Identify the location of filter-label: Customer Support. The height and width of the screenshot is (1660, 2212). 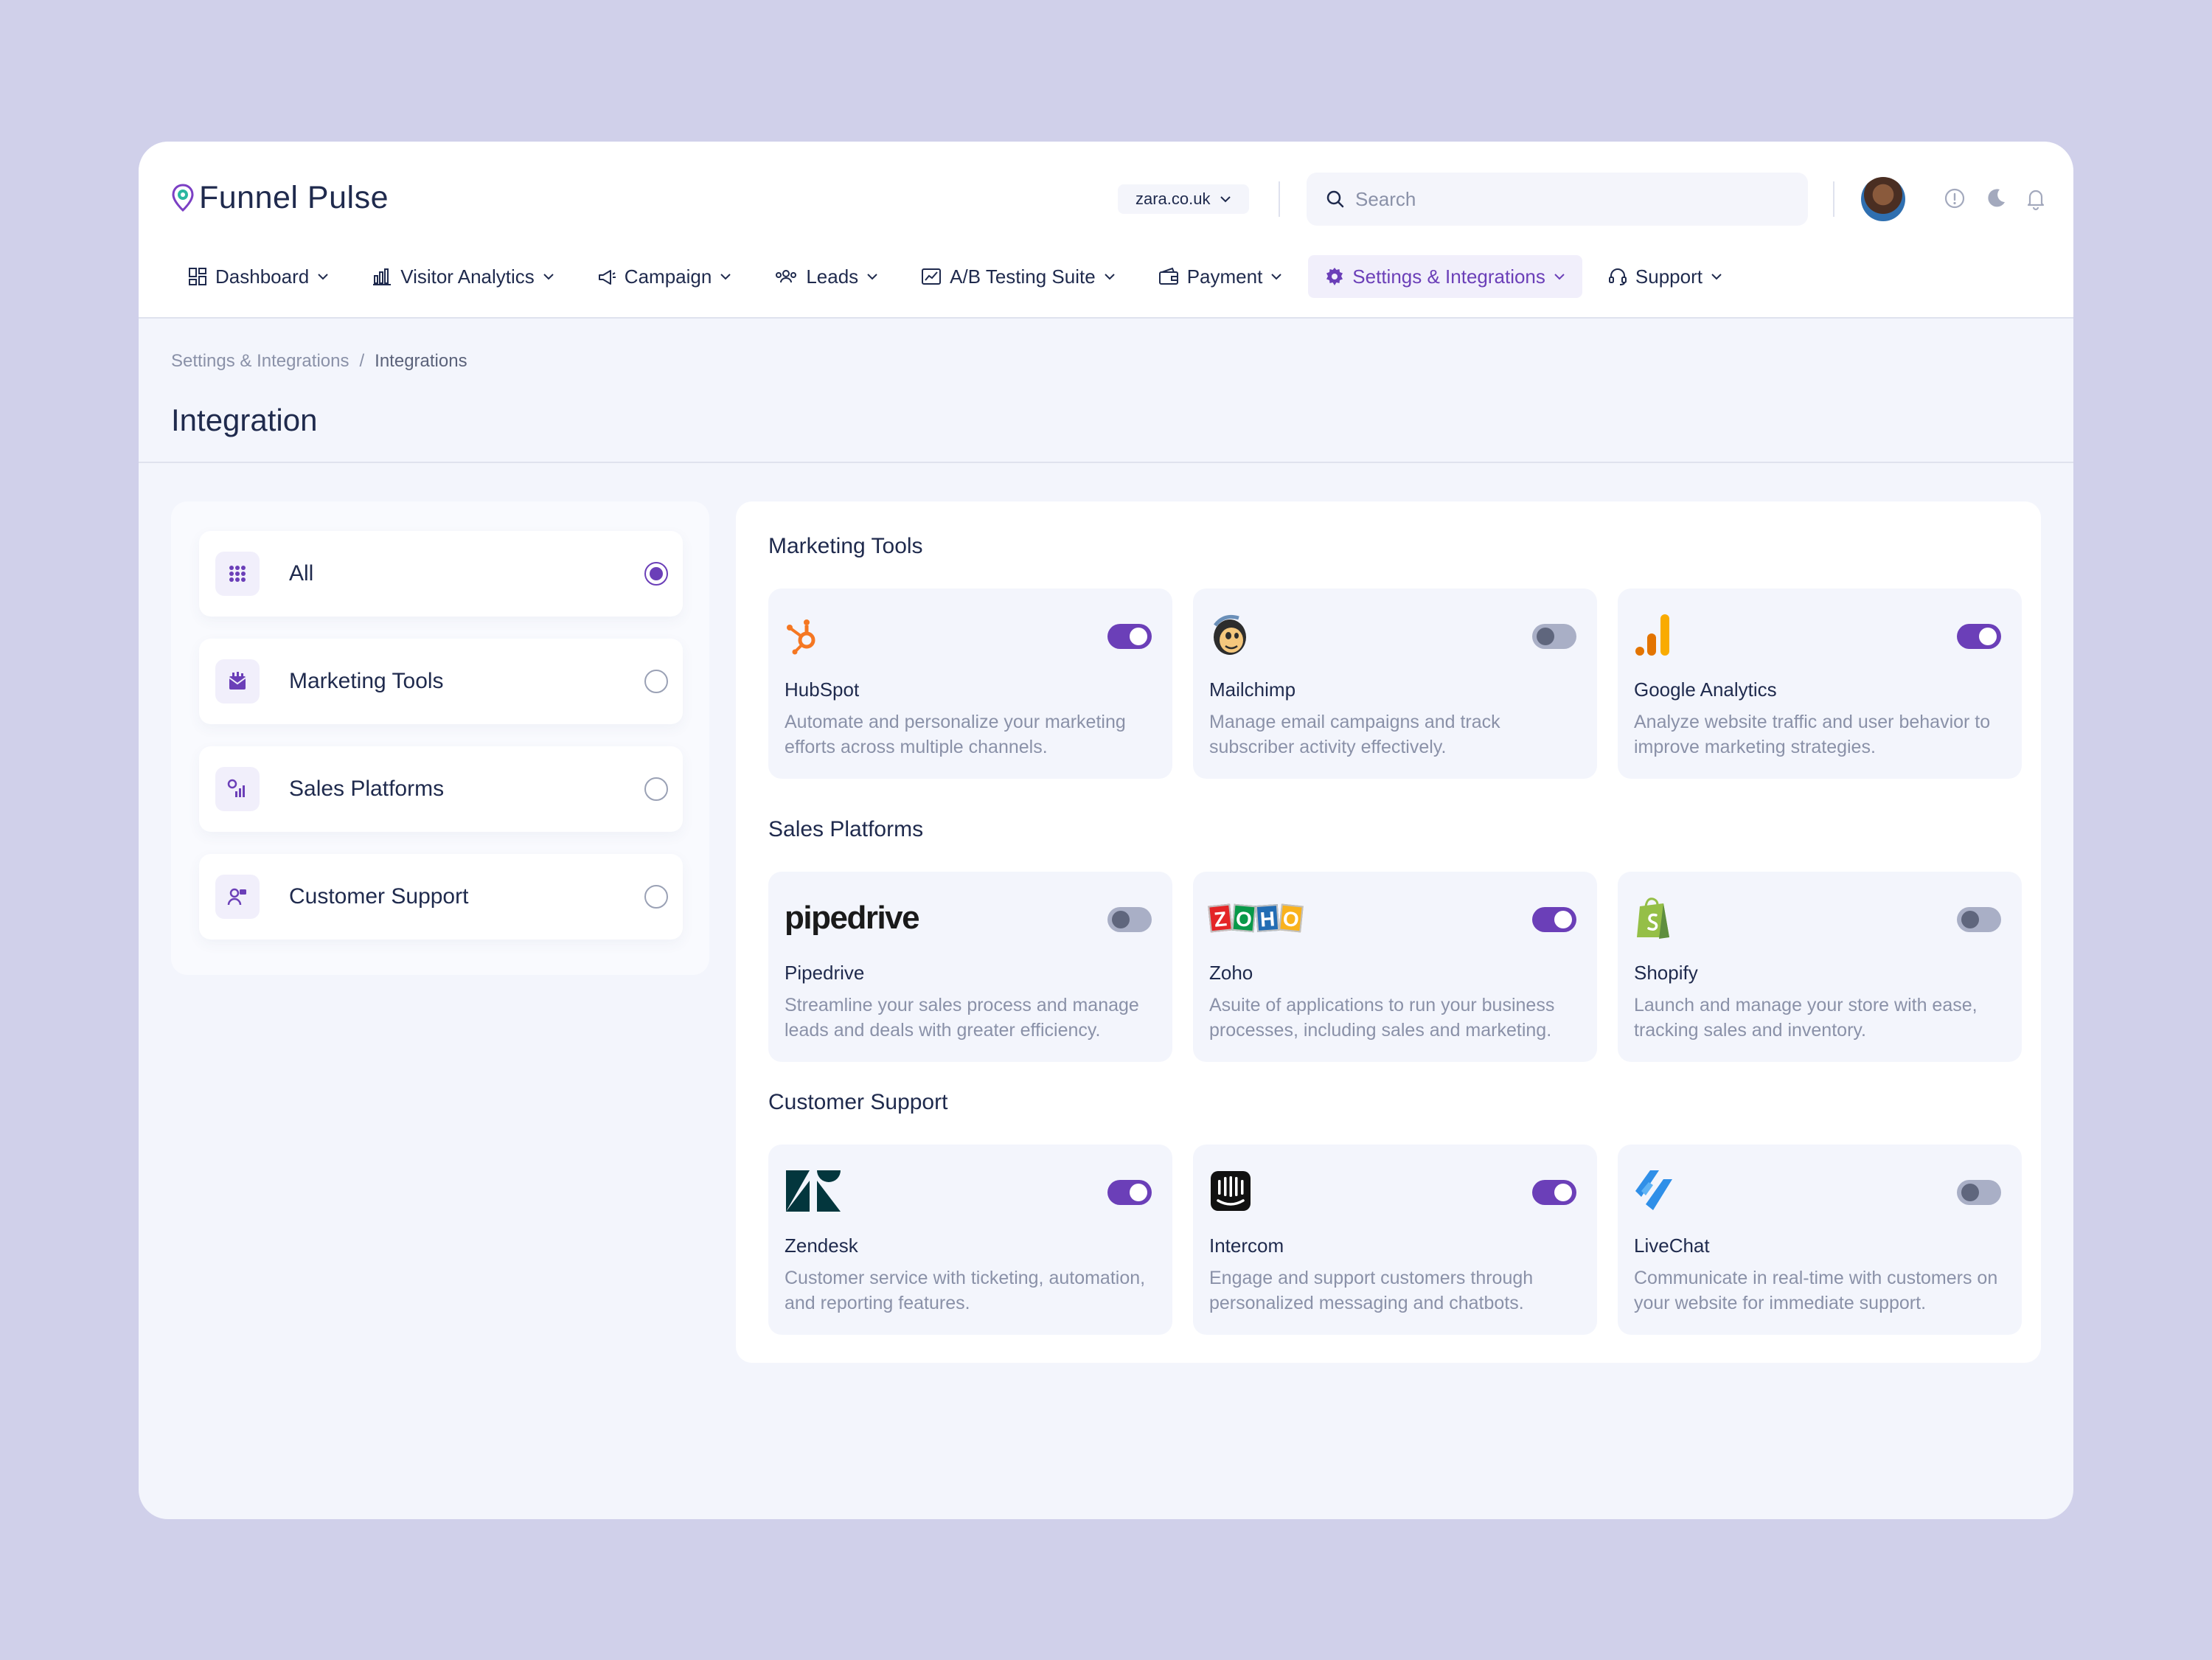
(379, 896).